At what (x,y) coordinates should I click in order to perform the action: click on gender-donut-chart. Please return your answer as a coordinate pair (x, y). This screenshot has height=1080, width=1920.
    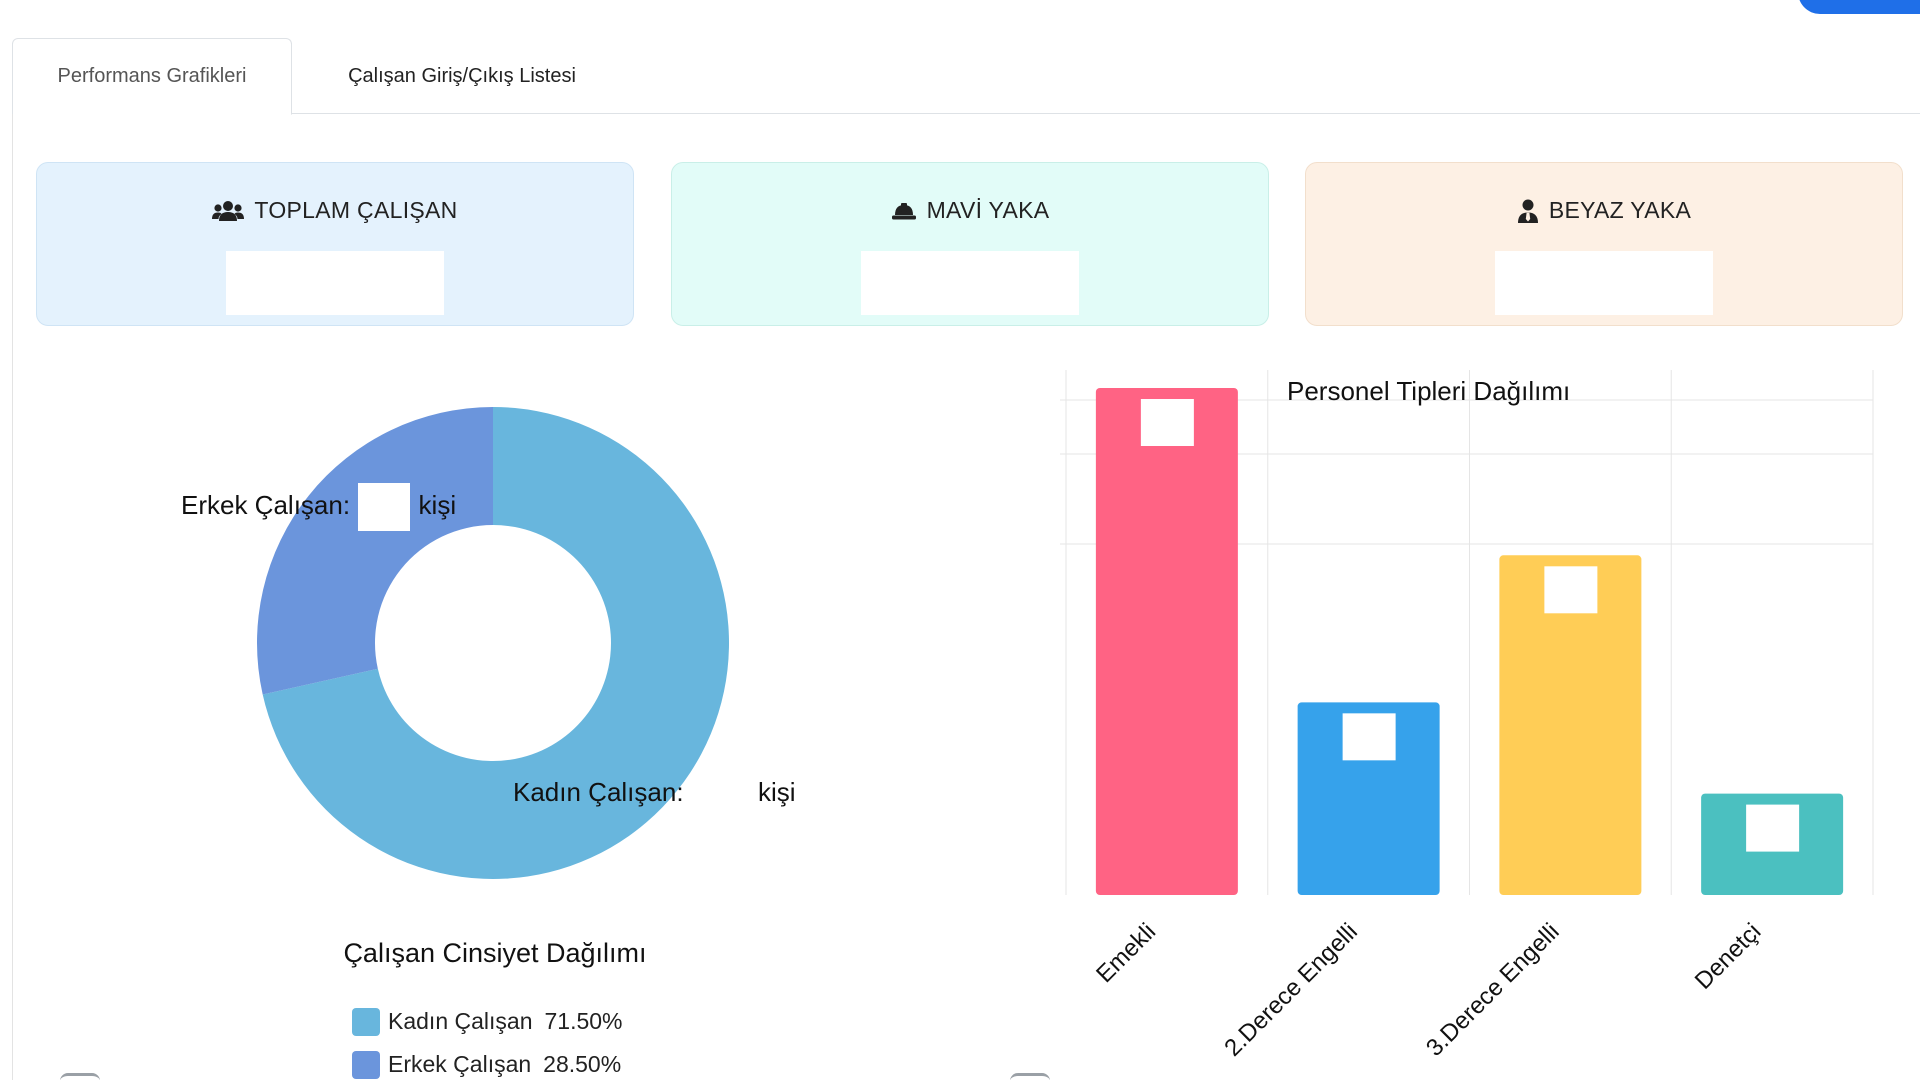
    Looking at the image, I should click on (493, 643).